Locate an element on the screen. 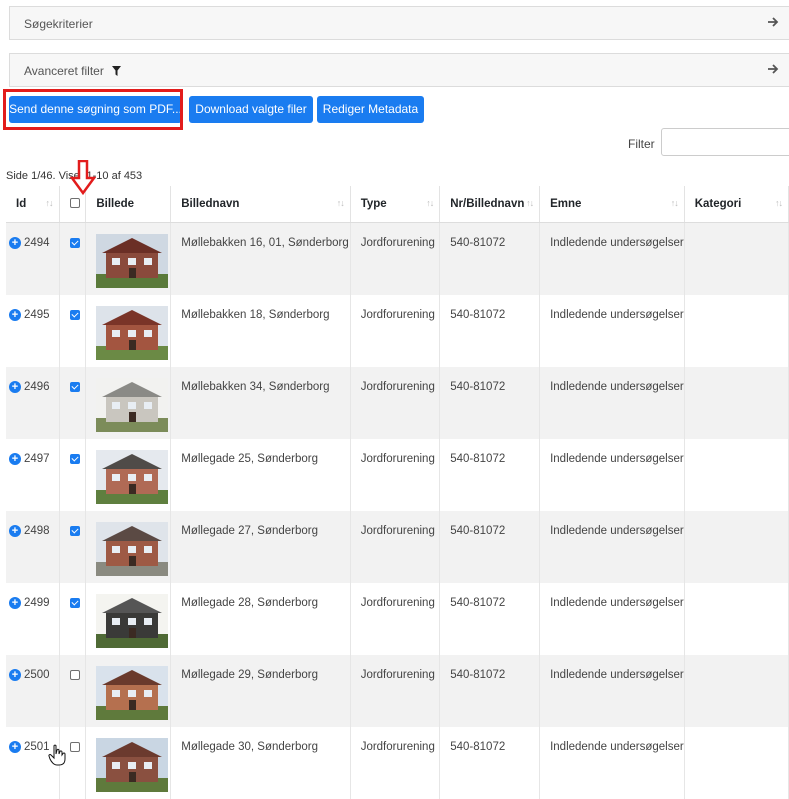 This screenshot has height=799, width=789. name-cell: Møllegade 28, Sønderborg is located at coordinates (260, 618).